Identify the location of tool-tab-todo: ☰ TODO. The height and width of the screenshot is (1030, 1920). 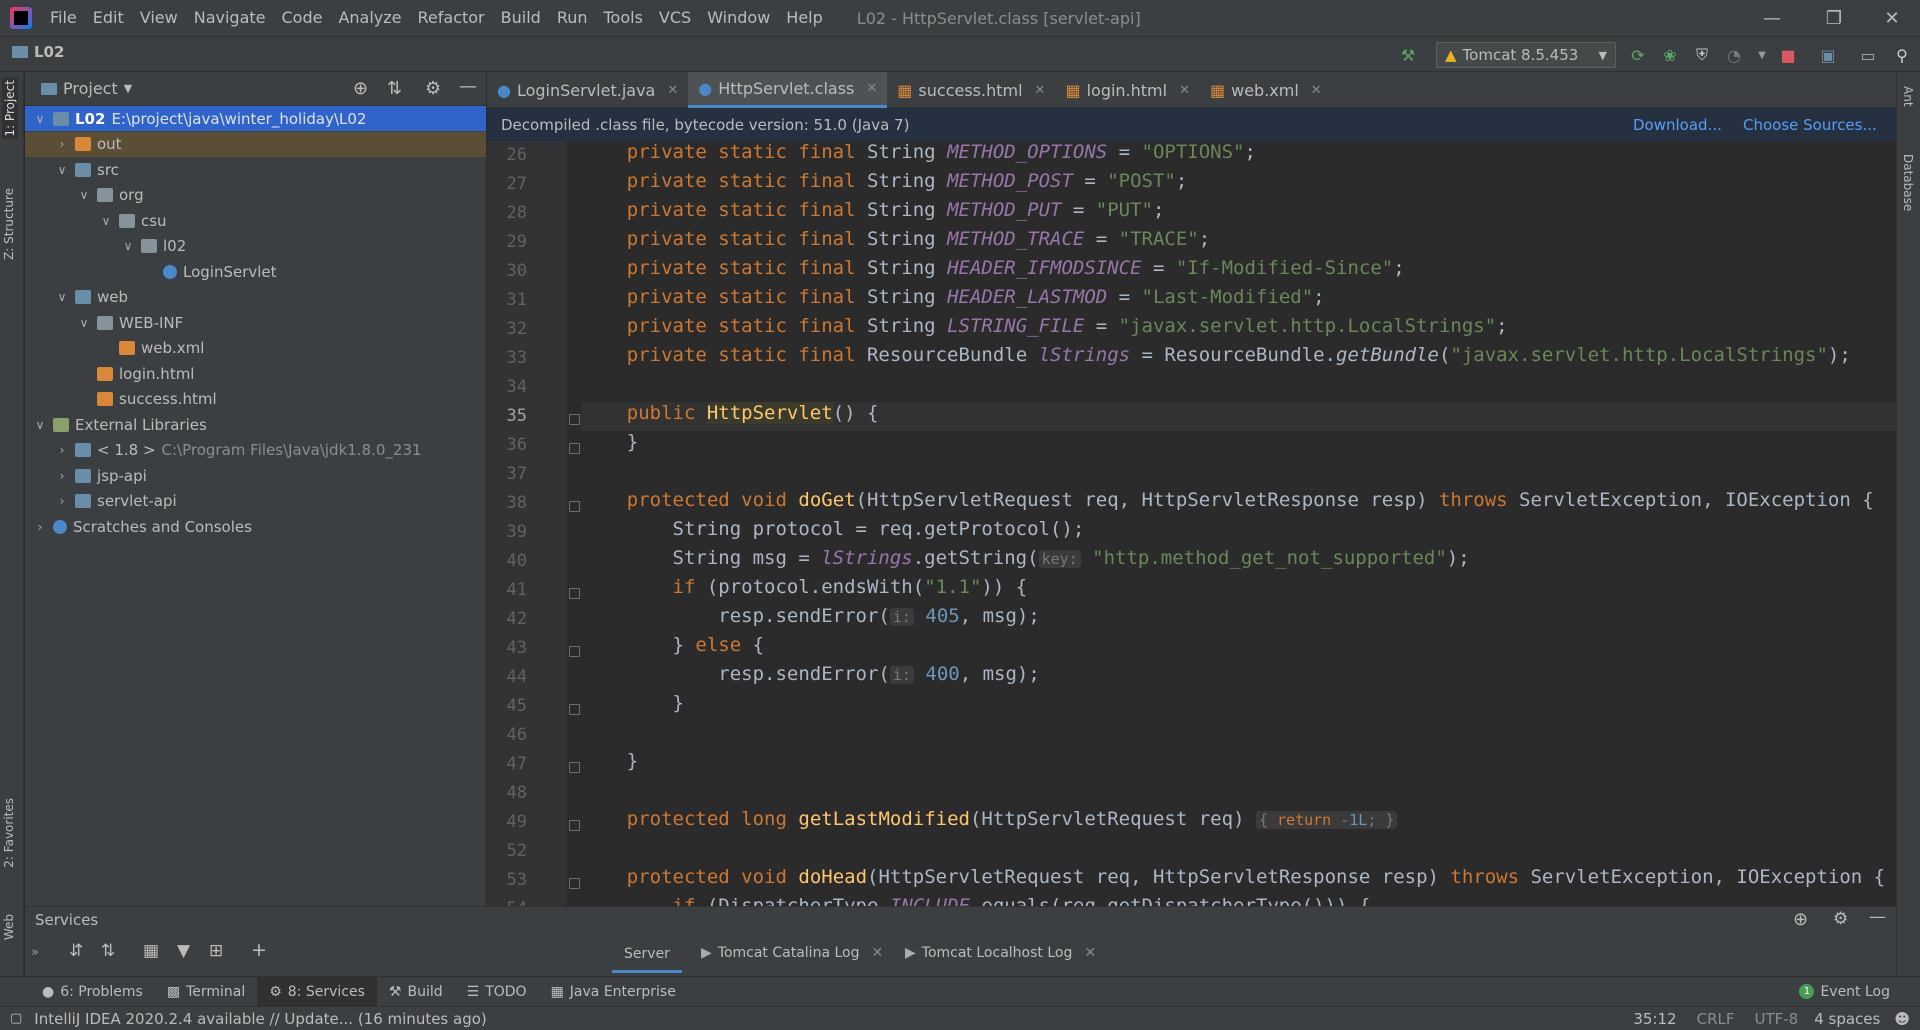
(497, 992).